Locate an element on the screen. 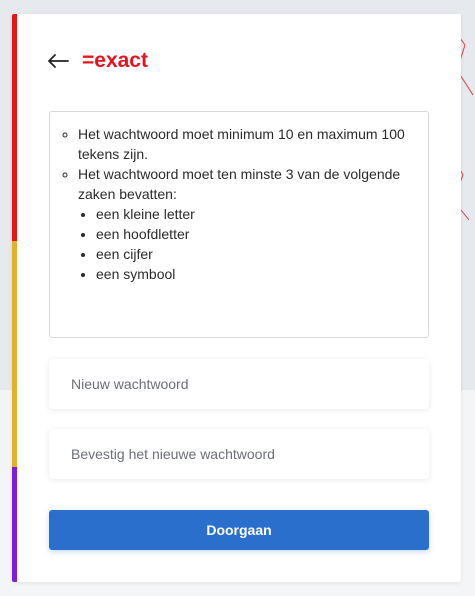  card-header: =exact is located at coordinates (103, 61).